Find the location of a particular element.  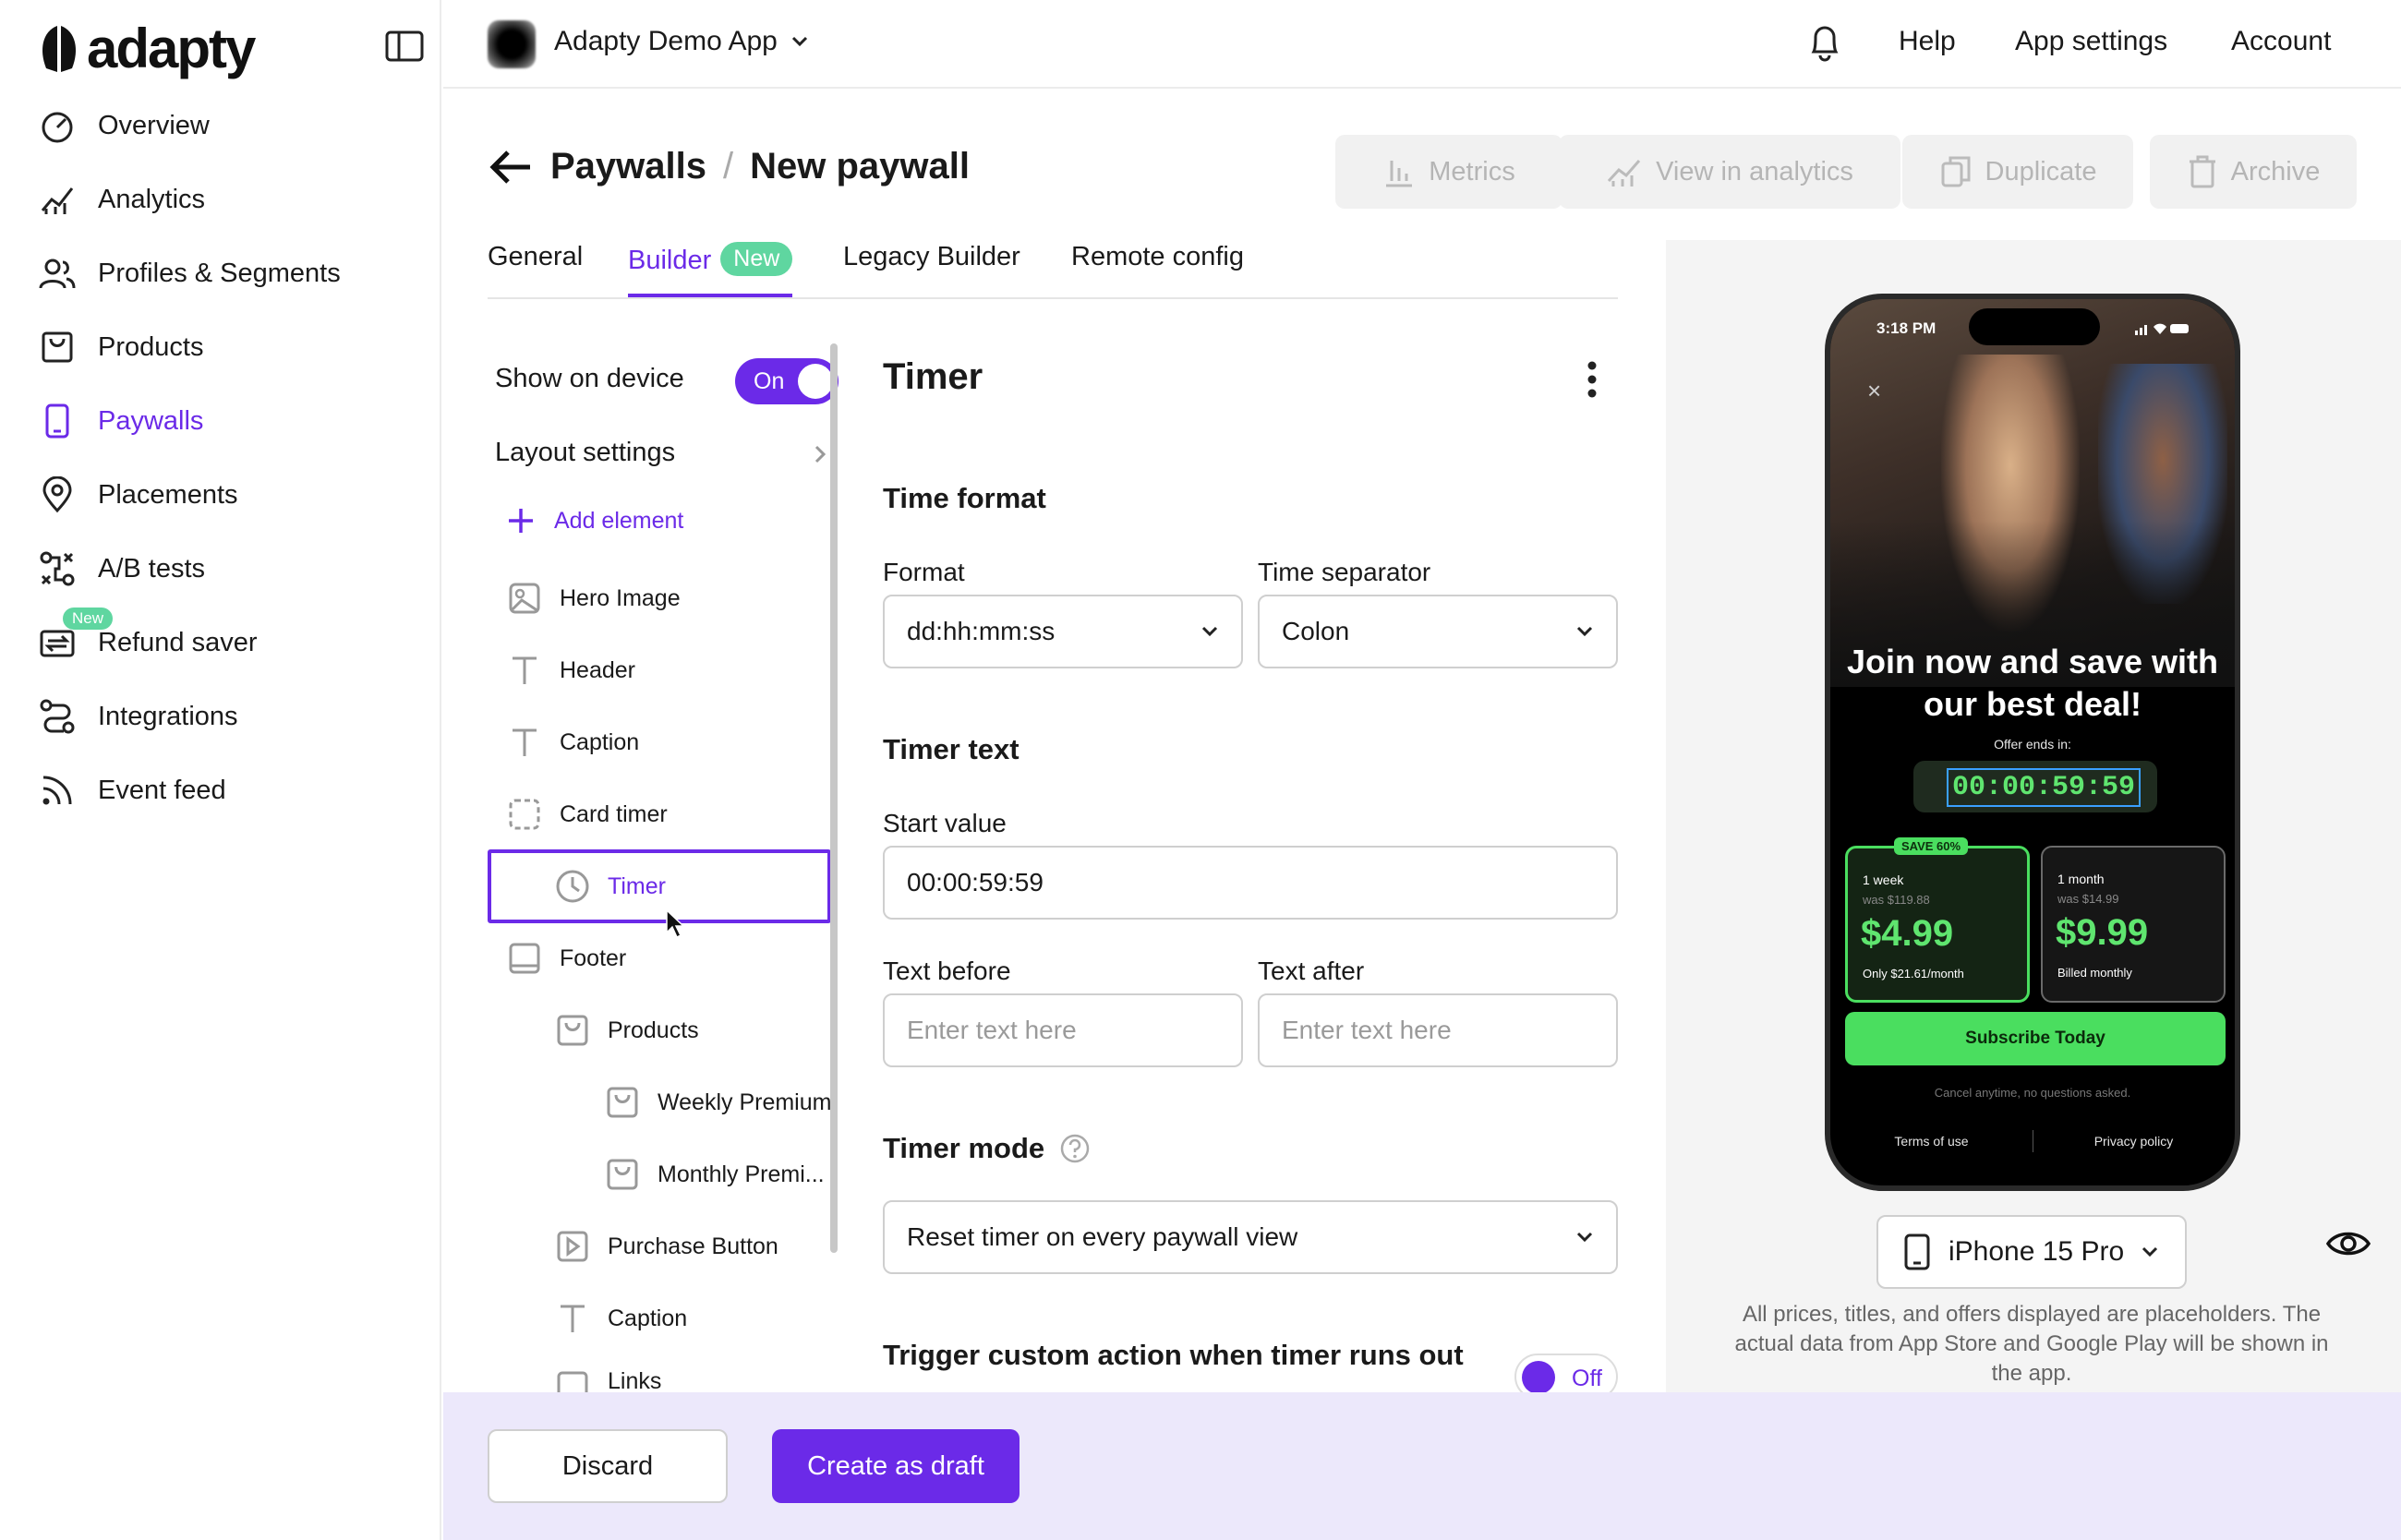

sidebar-item-integrations: Integrations is located at coordinates (137, 716).